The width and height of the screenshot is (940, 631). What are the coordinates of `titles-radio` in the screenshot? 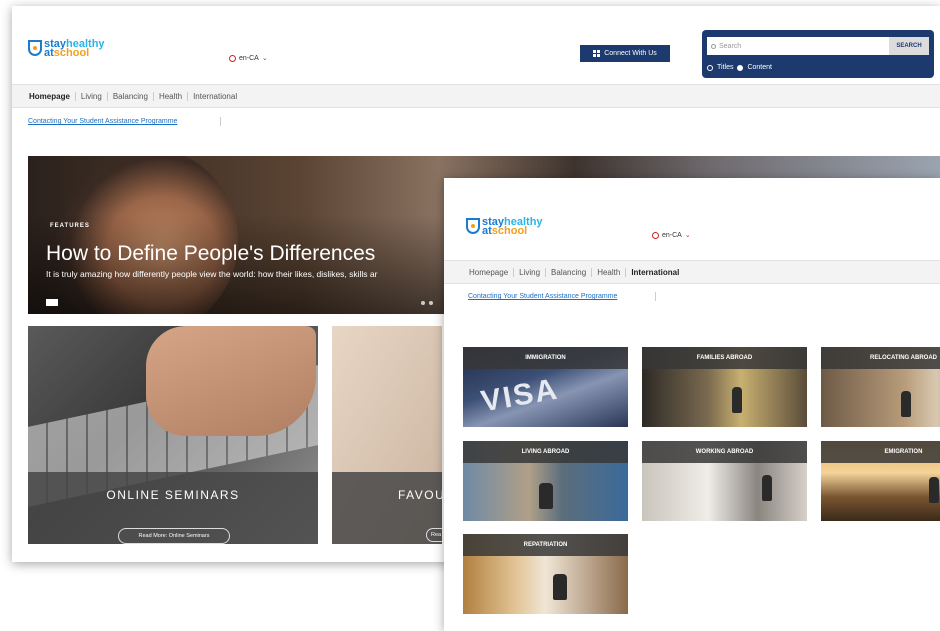 It's located at (710, 67).